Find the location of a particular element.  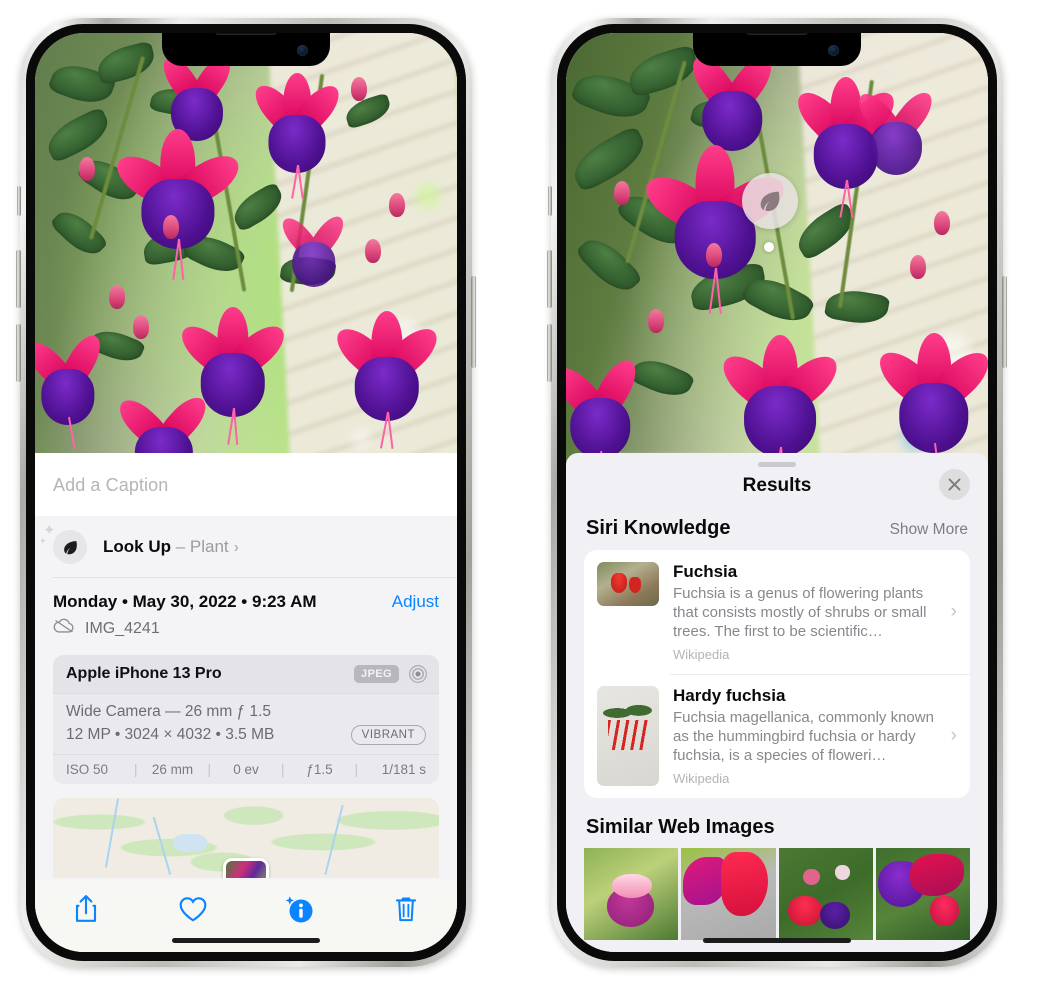

vibrant-badge: VIBRANT is located at coordinates (388, 735).